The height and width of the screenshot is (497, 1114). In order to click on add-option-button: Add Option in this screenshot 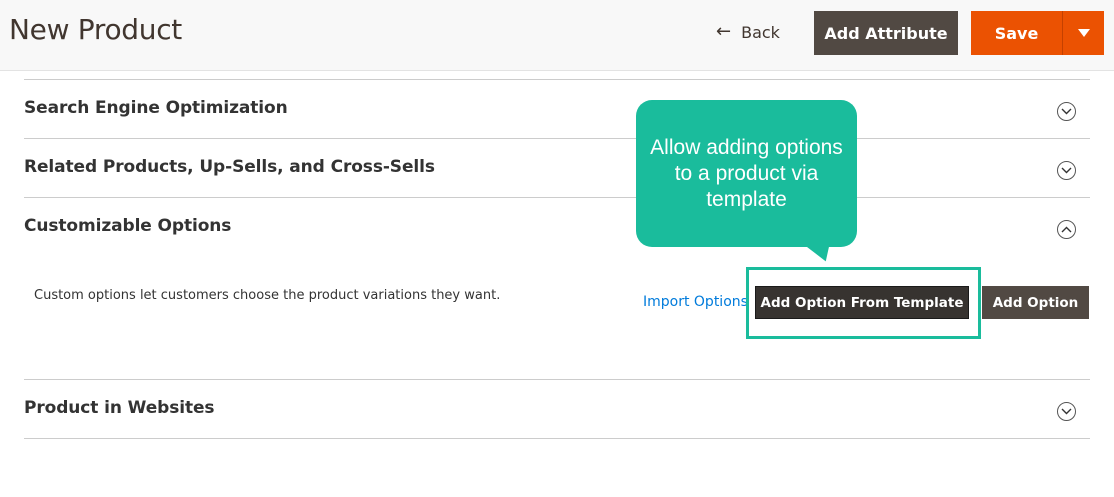, I will do `click(1035, 302)`.